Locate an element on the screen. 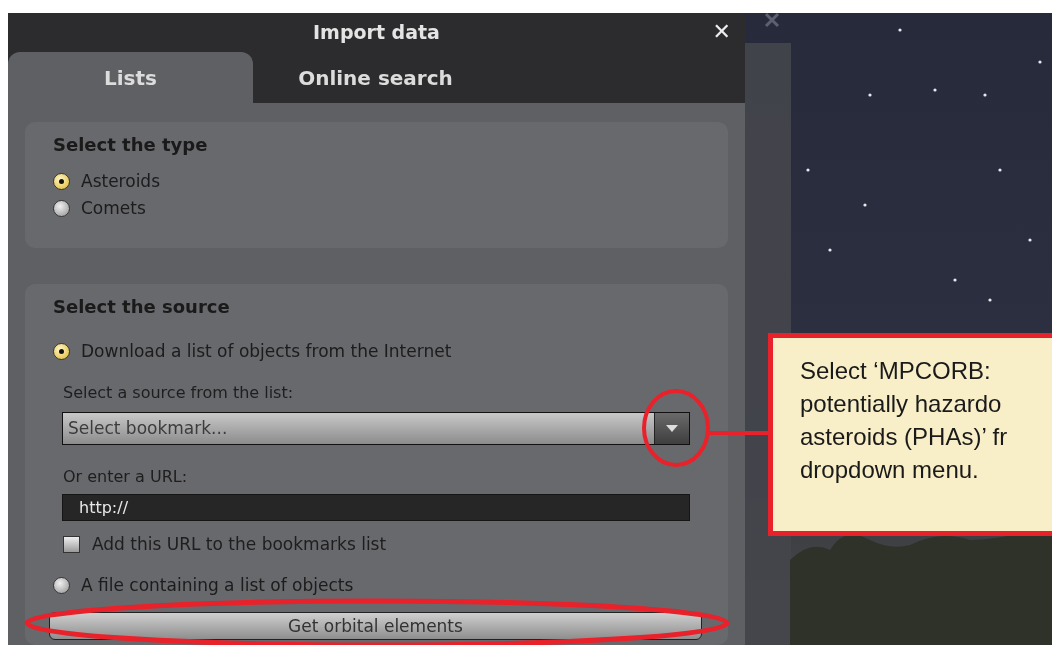 The height and width of the screenshot is (645, 1052). radio-label: Asteroids is located at coordinates (120, 181).